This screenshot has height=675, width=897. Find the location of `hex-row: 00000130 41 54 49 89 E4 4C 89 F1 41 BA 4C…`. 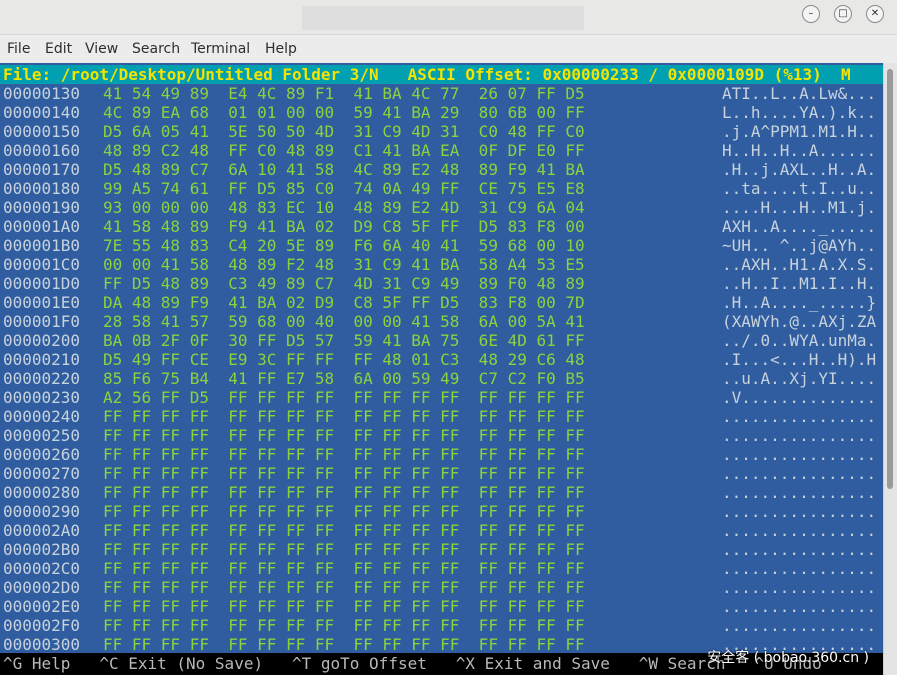

hex-row: 00000130 41 54 49 89 E4 4C 89 F1 41 BA 4C… is located at coordinates (441, 93).